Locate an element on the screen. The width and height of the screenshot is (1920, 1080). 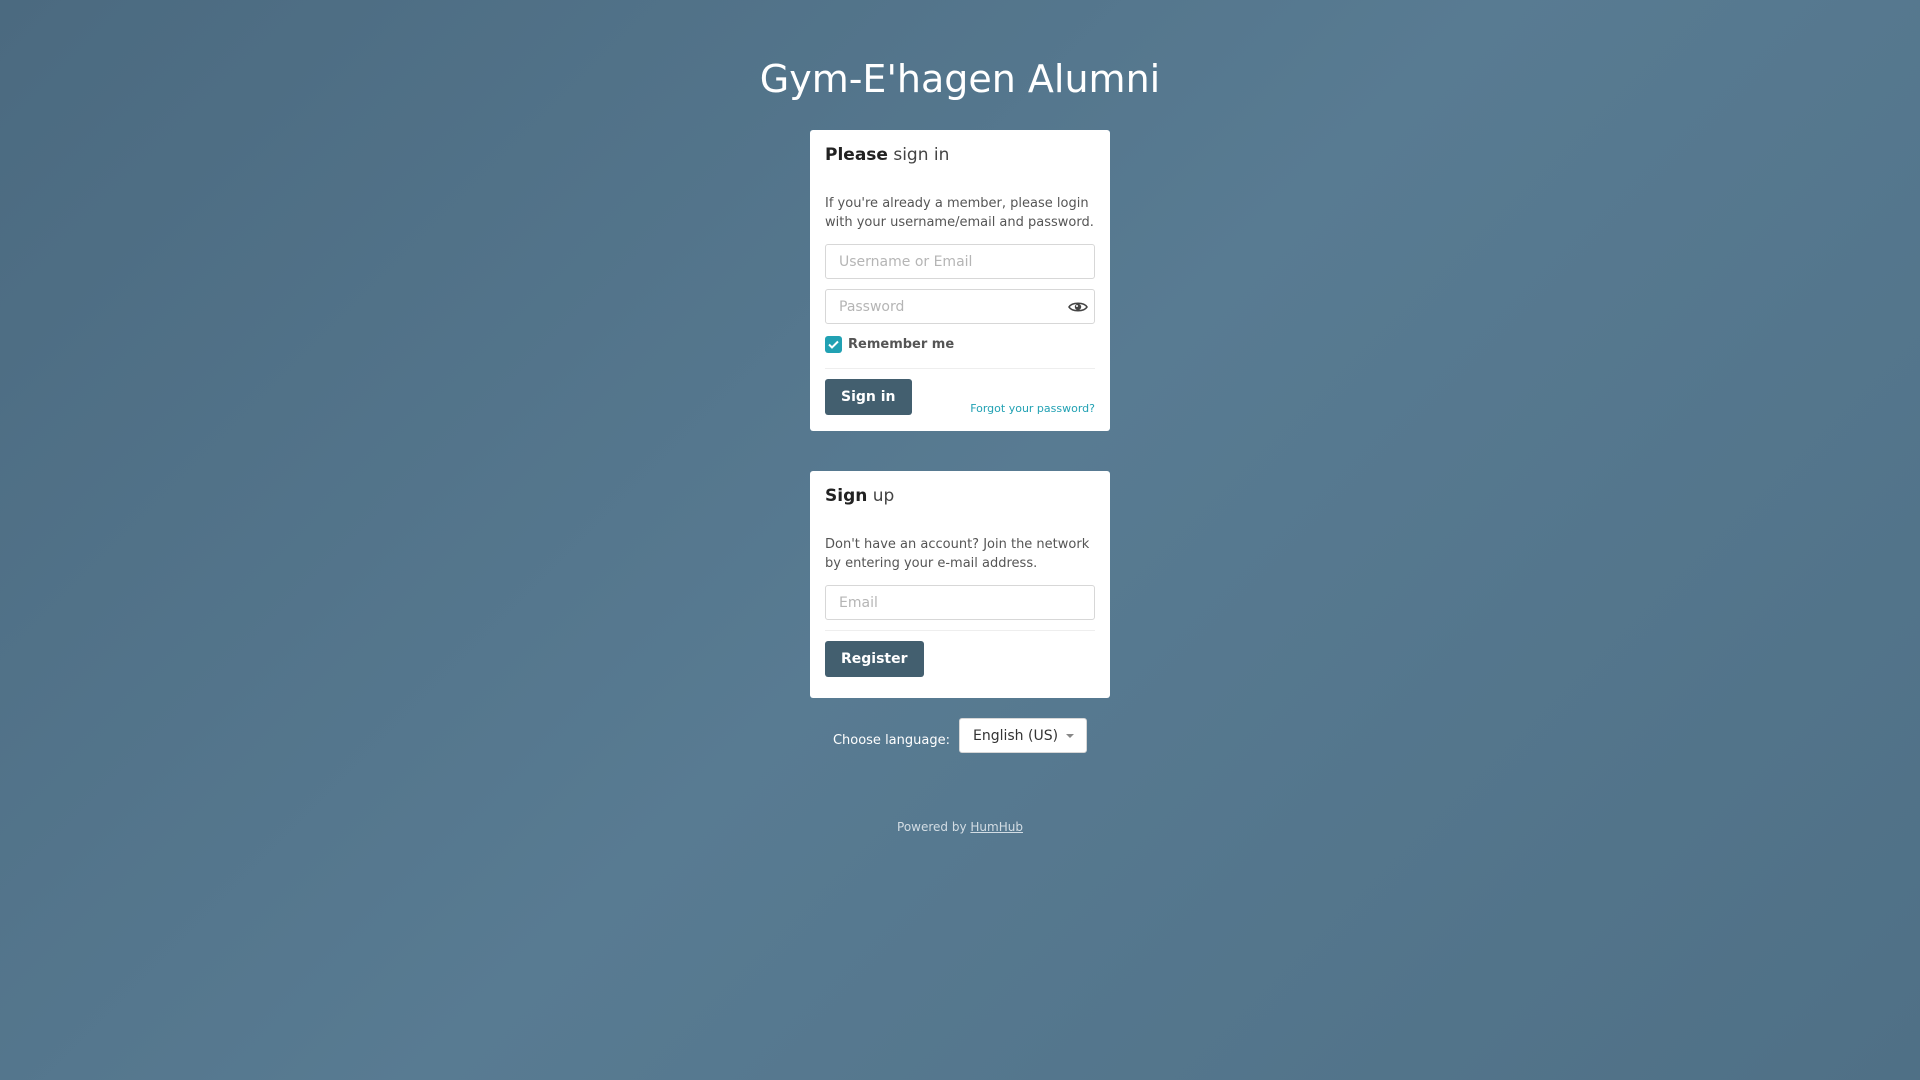
language-selected: English (US) is located at coordinates (1015, 735).